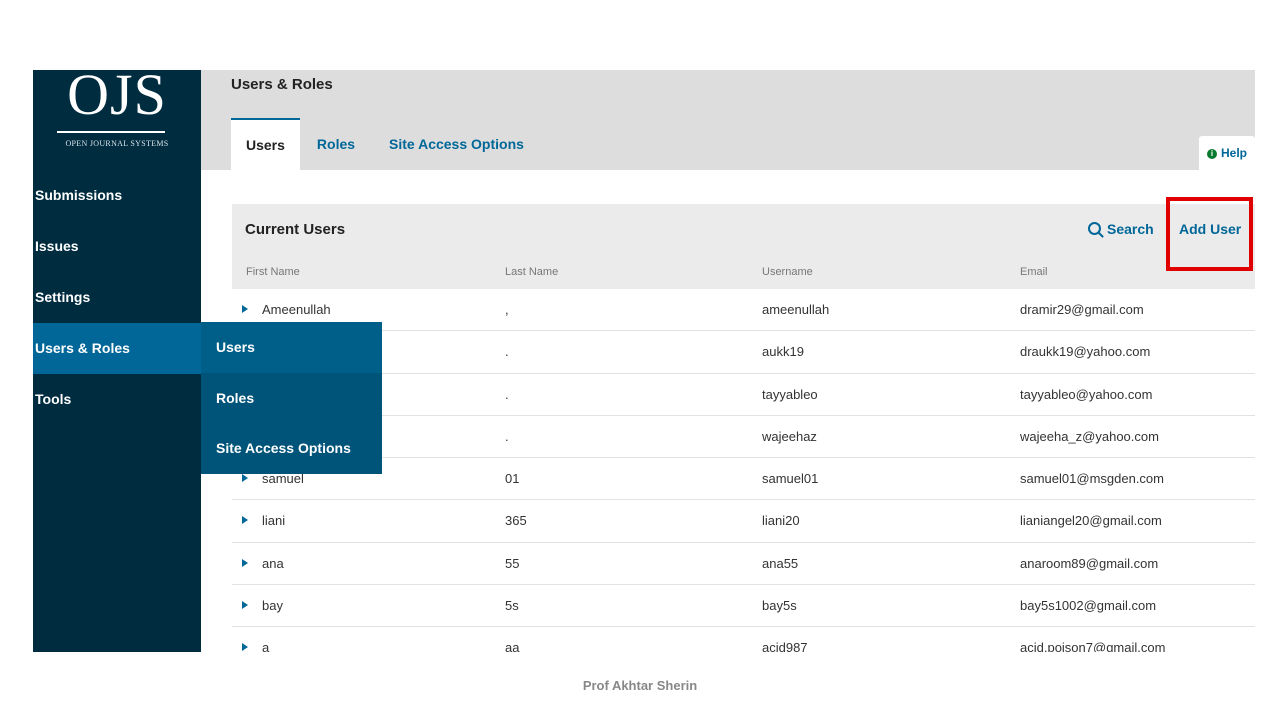 This screenshot has width=1280, height=720. What do you see at coordinates (117, 195) in the screenshot?
I see `sidebar-item-submissions: Submissions` at bounding box center [117, 195].